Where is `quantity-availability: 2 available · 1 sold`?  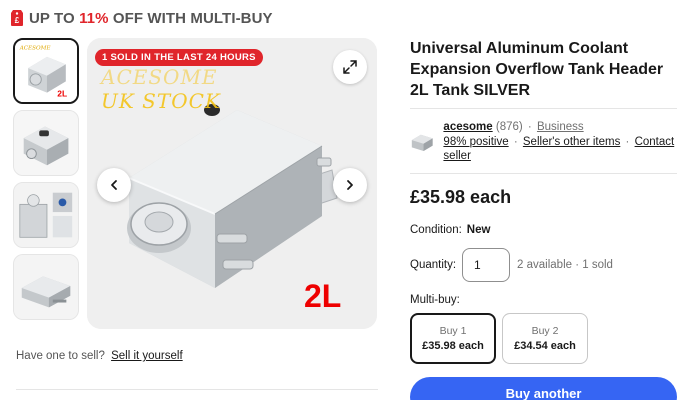 quantity-availability: 2 available · 1 sold is located at coordinates (565, 265).